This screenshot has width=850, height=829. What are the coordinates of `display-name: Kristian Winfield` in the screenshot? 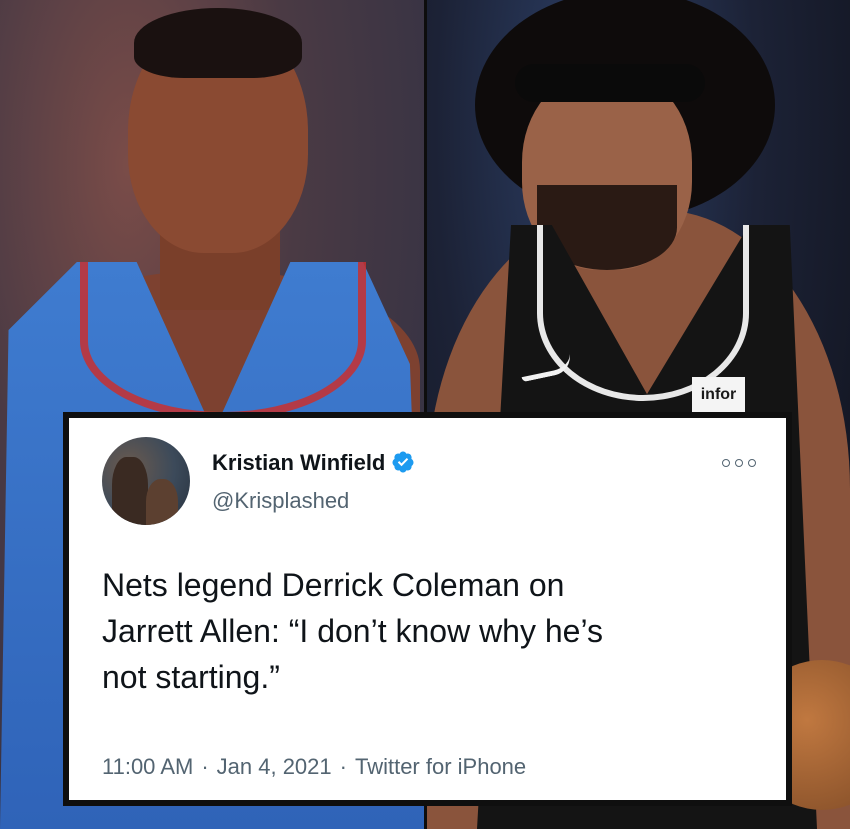 It's located at (313, 463).